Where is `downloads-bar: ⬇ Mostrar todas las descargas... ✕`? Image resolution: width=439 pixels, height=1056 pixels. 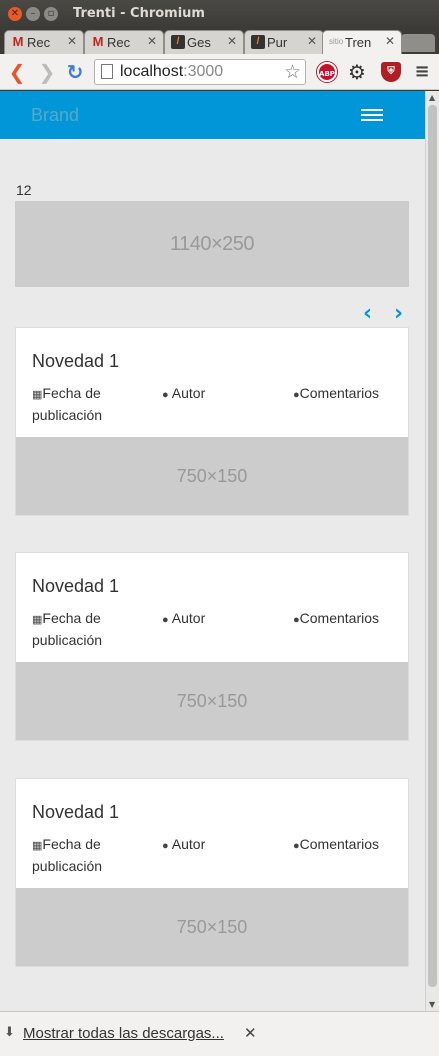
downloads-bar: ⬇ Mostrar todas las descargas... ✕ is located at coordinates (219, 1033).